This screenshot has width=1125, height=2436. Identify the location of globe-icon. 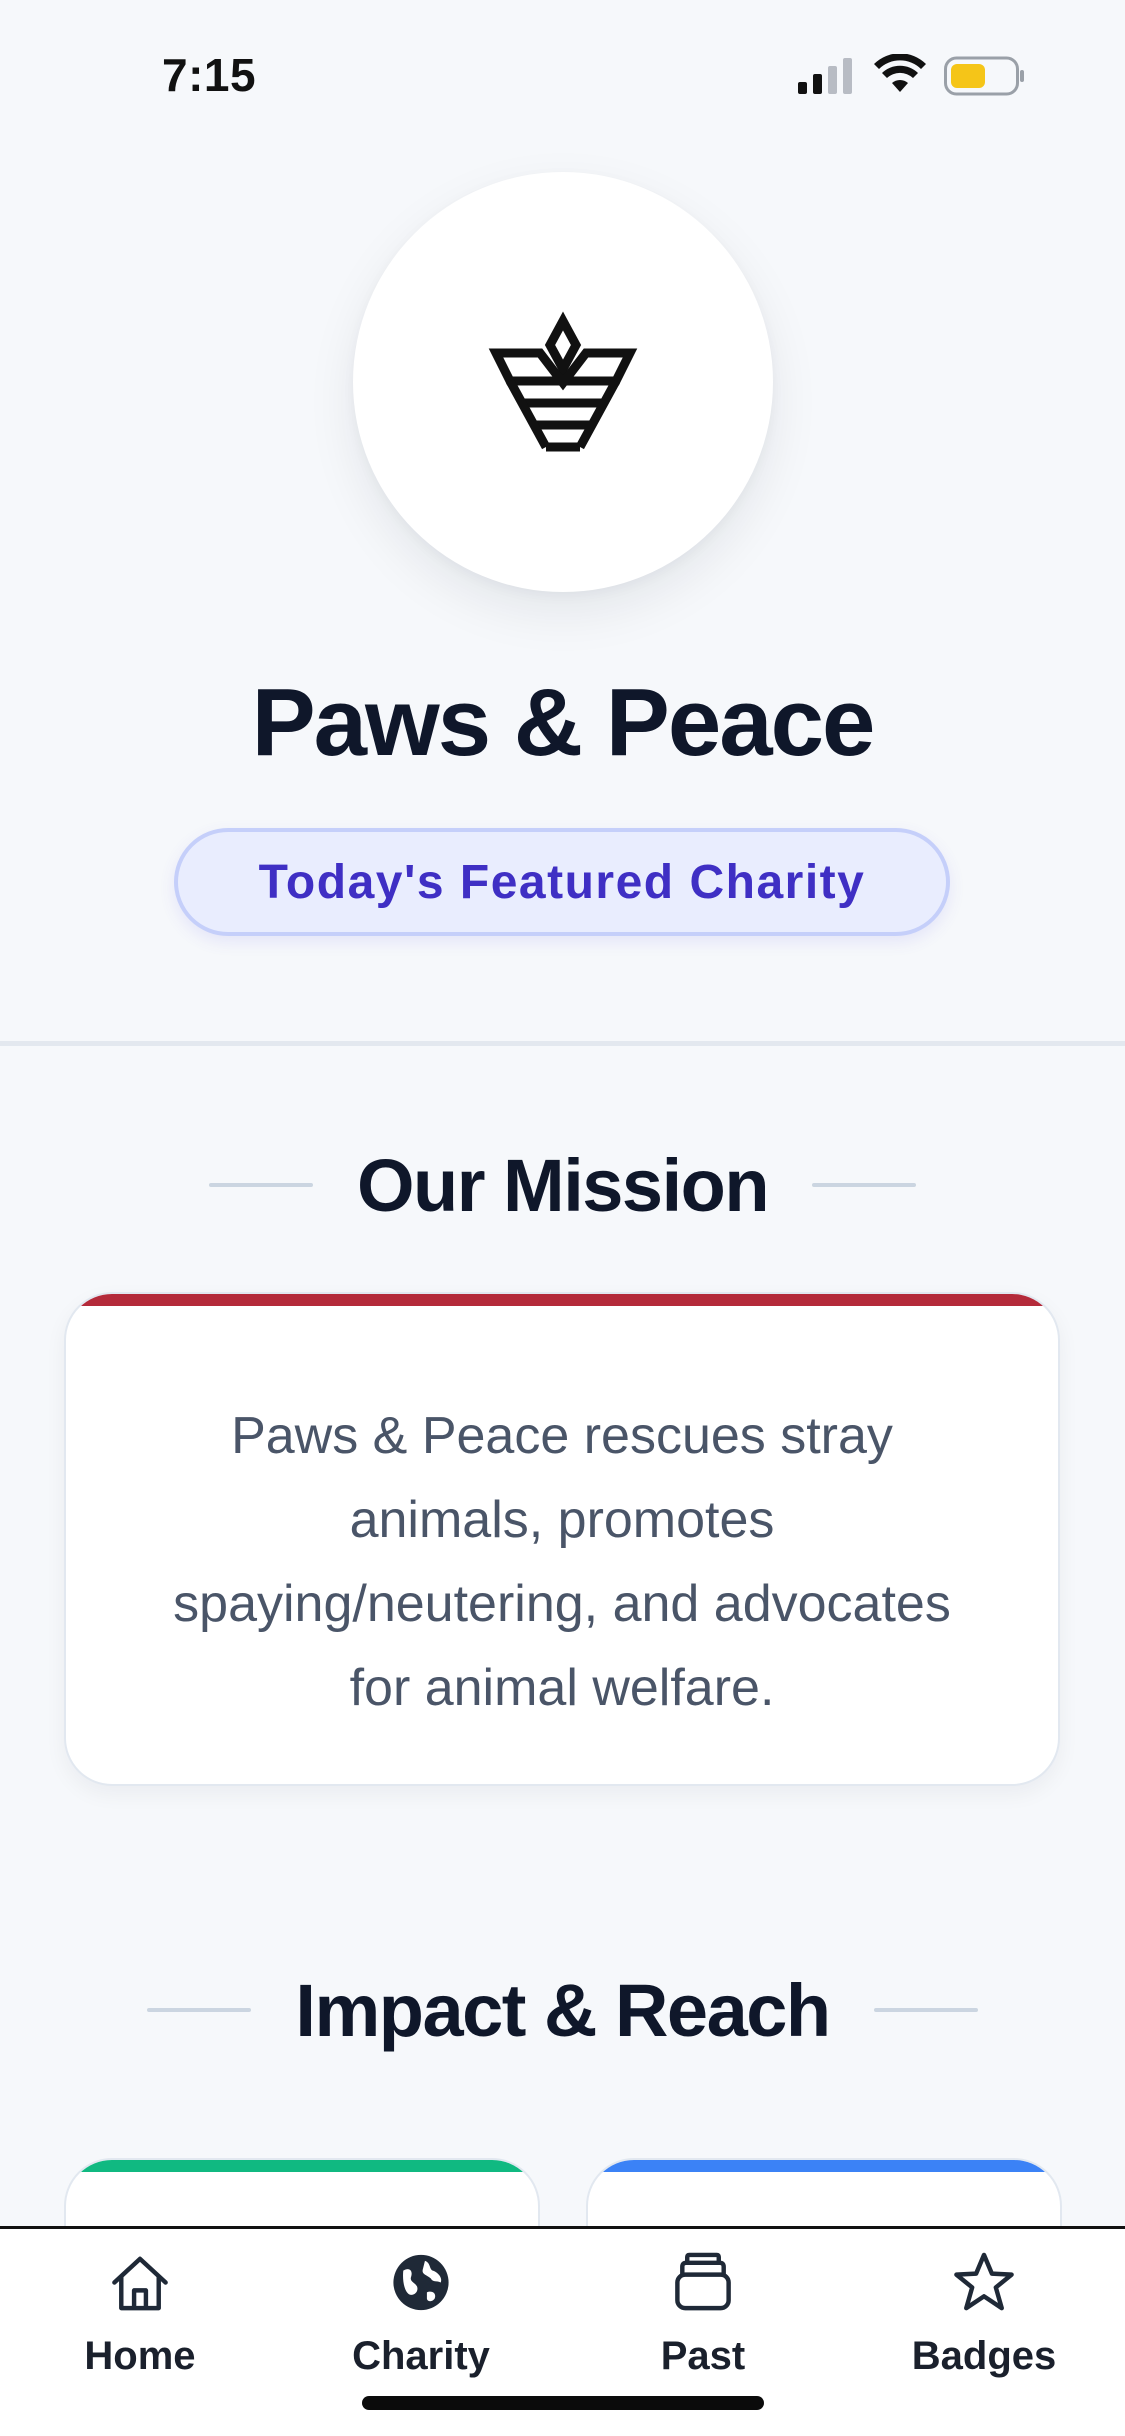
(421, 2282).